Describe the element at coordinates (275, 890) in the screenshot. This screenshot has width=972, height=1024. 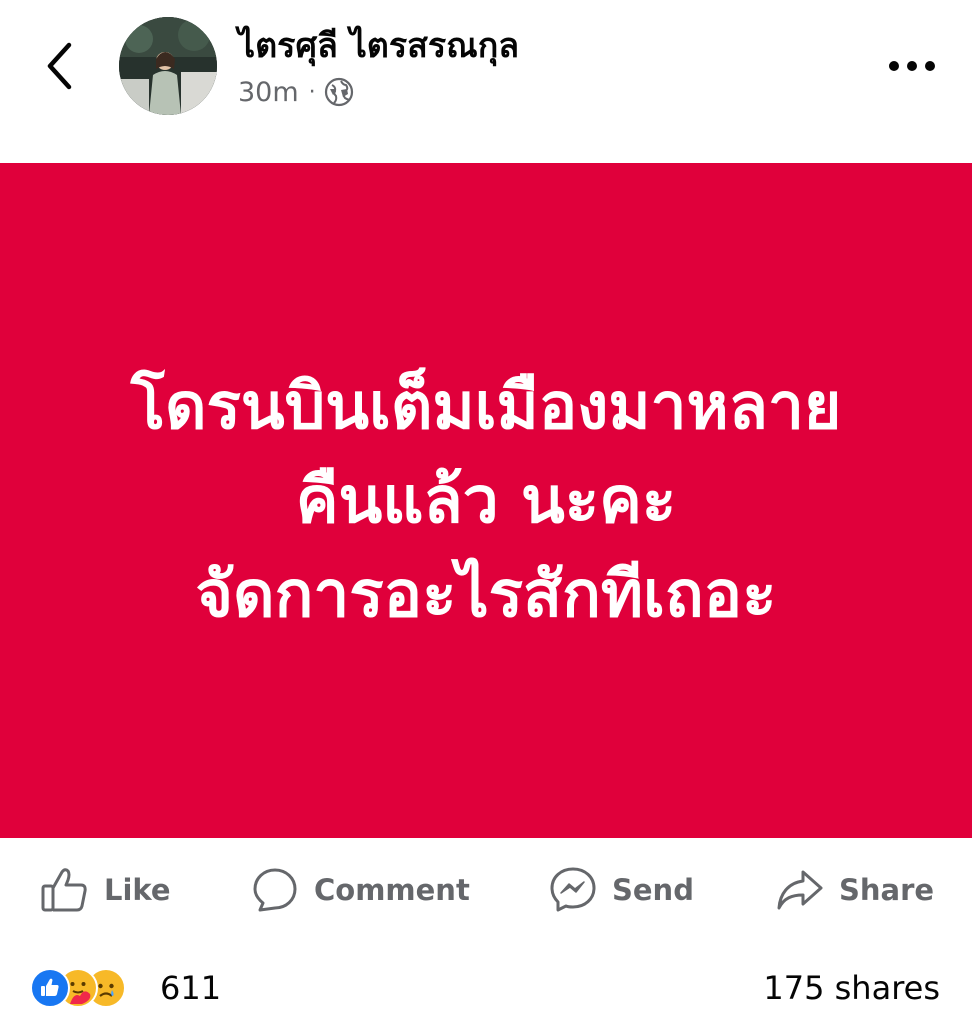
I see `comment-bubble-icon` at that location.